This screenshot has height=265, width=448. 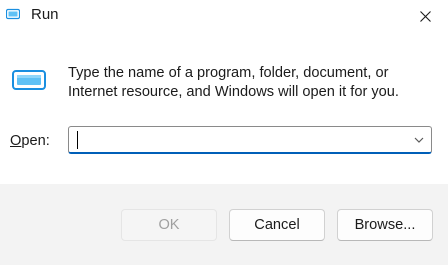 I want to click on run-icon, so click(x=13, y=14).